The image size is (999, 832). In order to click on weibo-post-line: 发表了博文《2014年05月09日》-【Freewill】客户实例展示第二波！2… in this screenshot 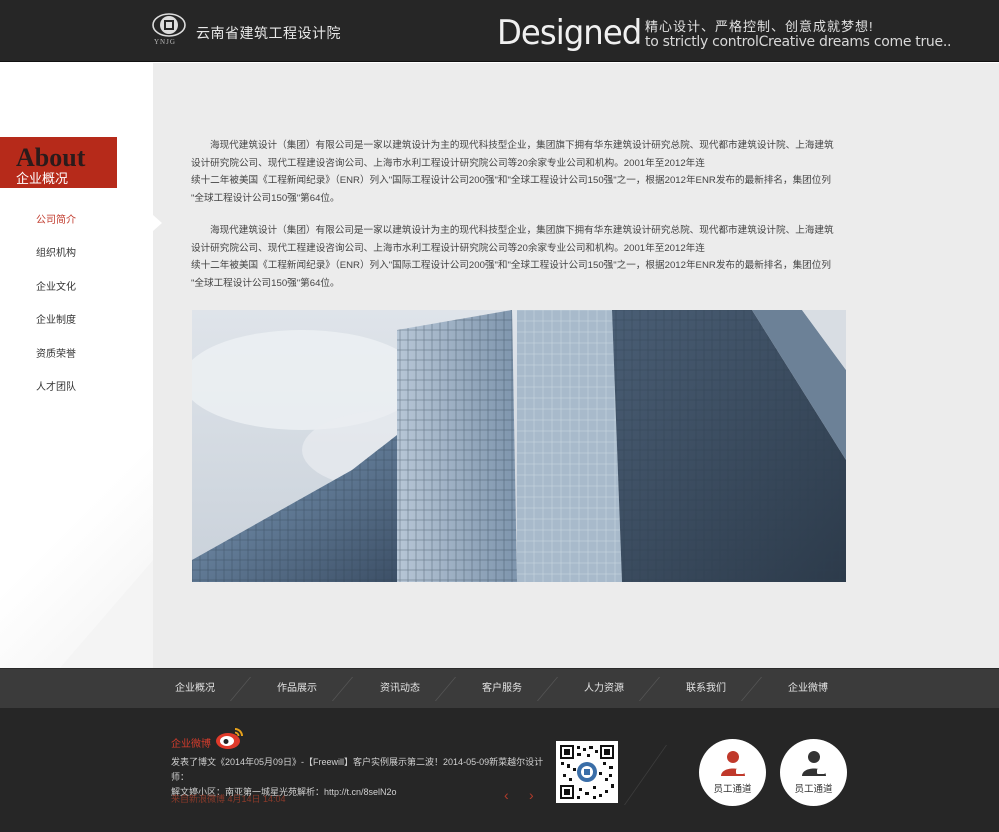, I will do `click(357, 769)`.